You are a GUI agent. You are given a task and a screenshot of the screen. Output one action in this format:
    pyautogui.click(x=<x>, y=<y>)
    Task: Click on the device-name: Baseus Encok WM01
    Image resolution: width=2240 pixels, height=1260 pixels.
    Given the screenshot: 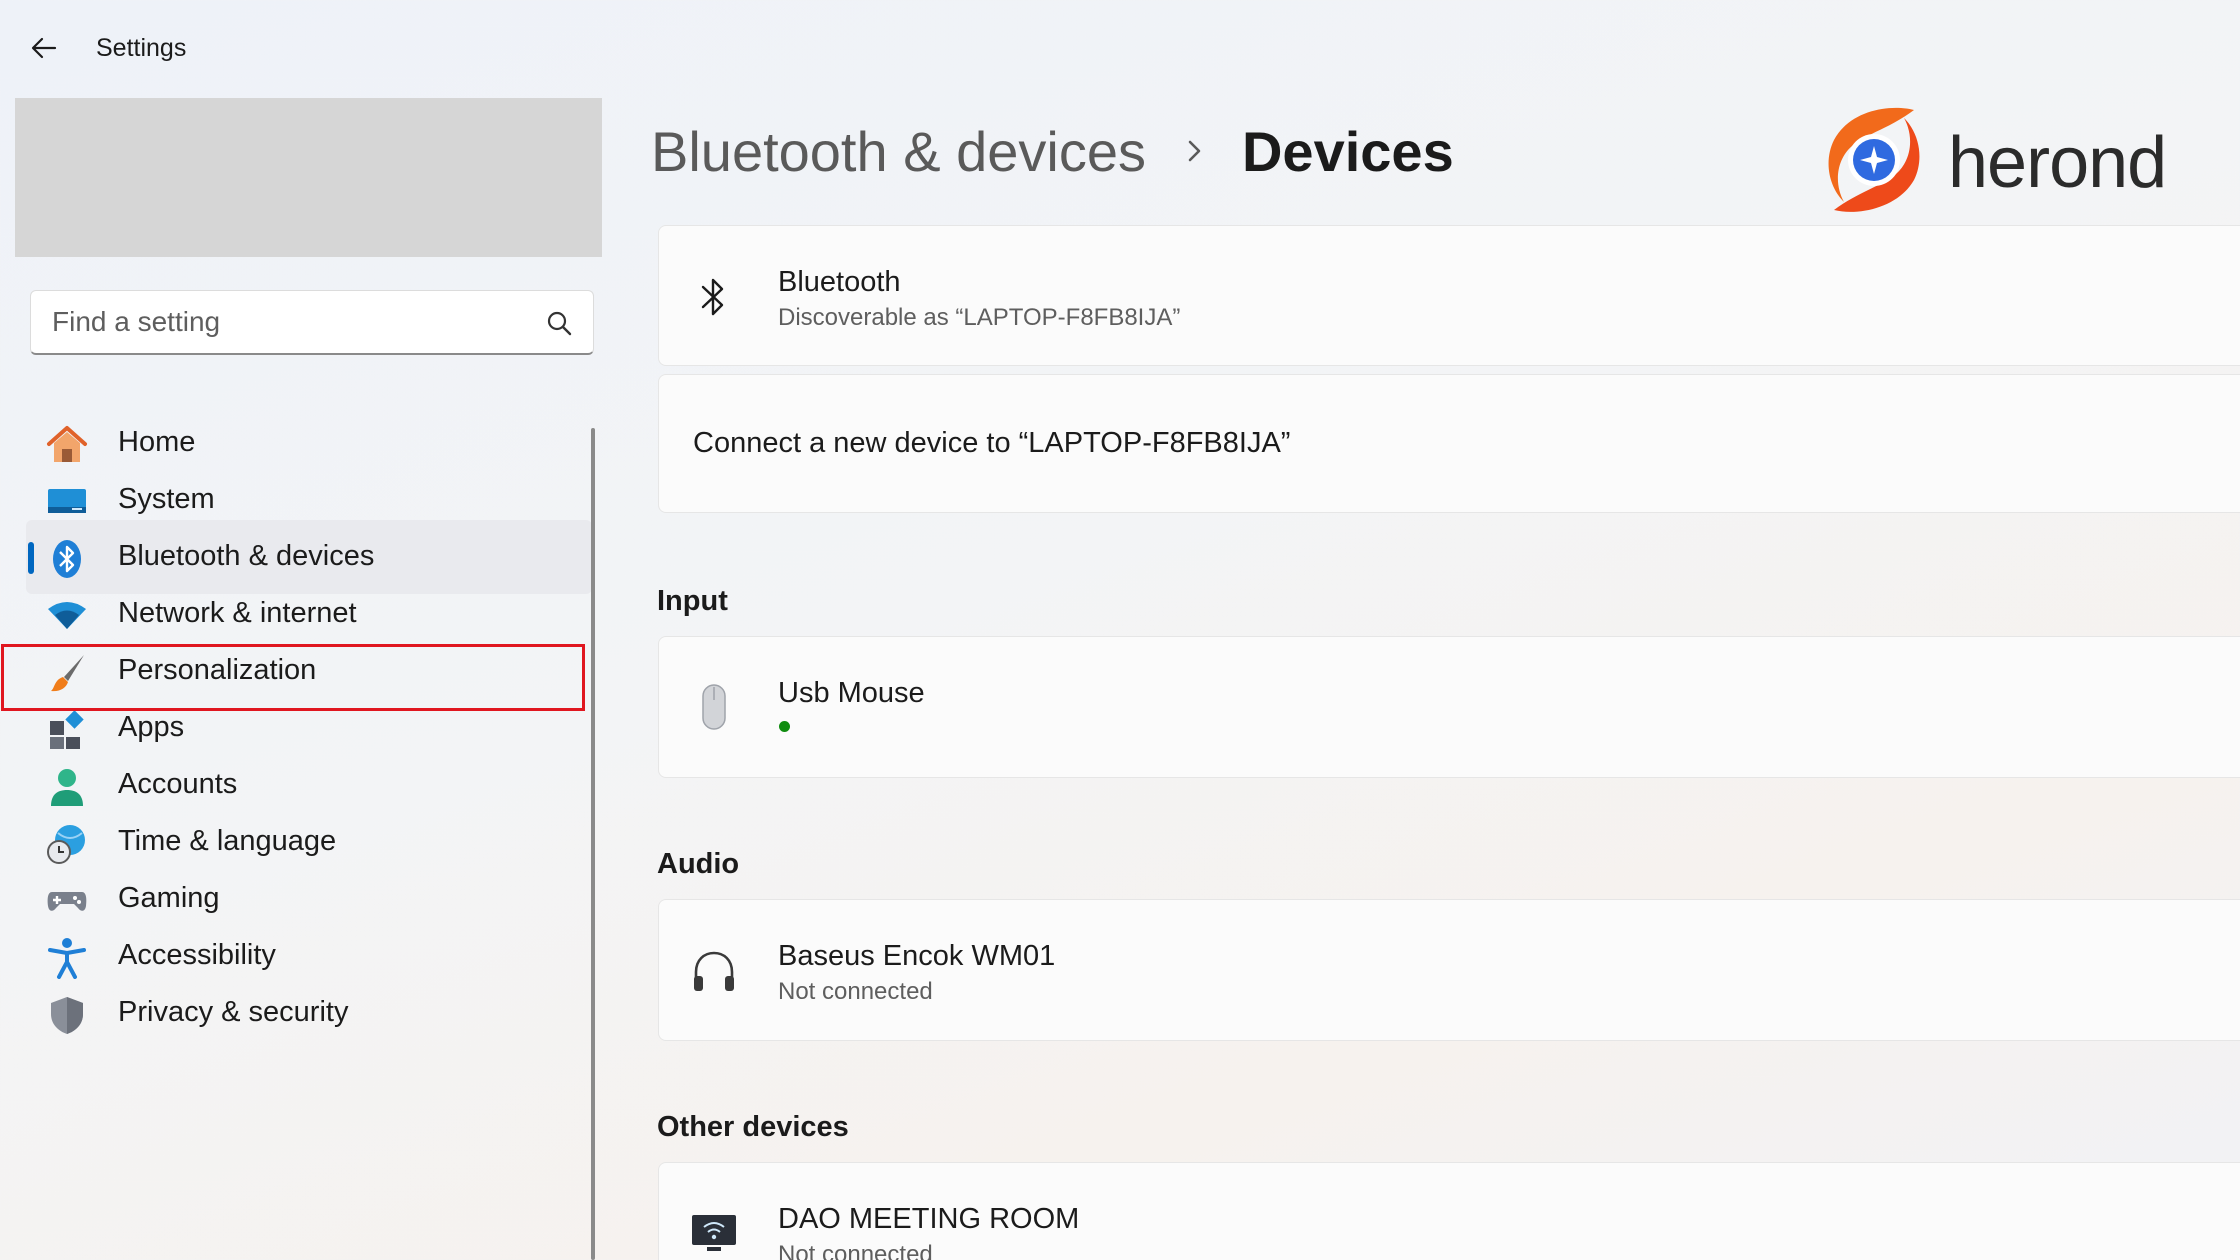 What is the action you would take?
    pyautogui.click(x=917, y=956)
    